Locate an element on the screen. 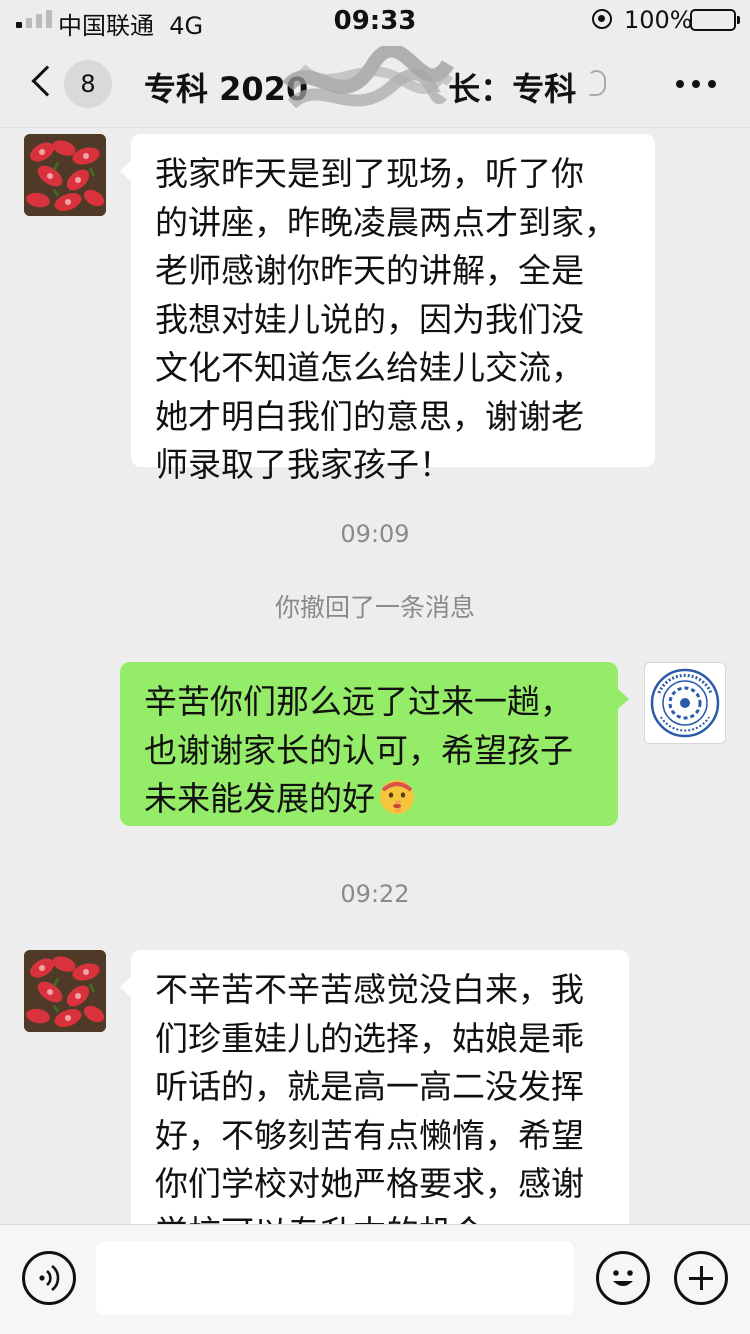  message-line: 听话的，就是高一高二没发挥 is located at coordinates (369, 1086).